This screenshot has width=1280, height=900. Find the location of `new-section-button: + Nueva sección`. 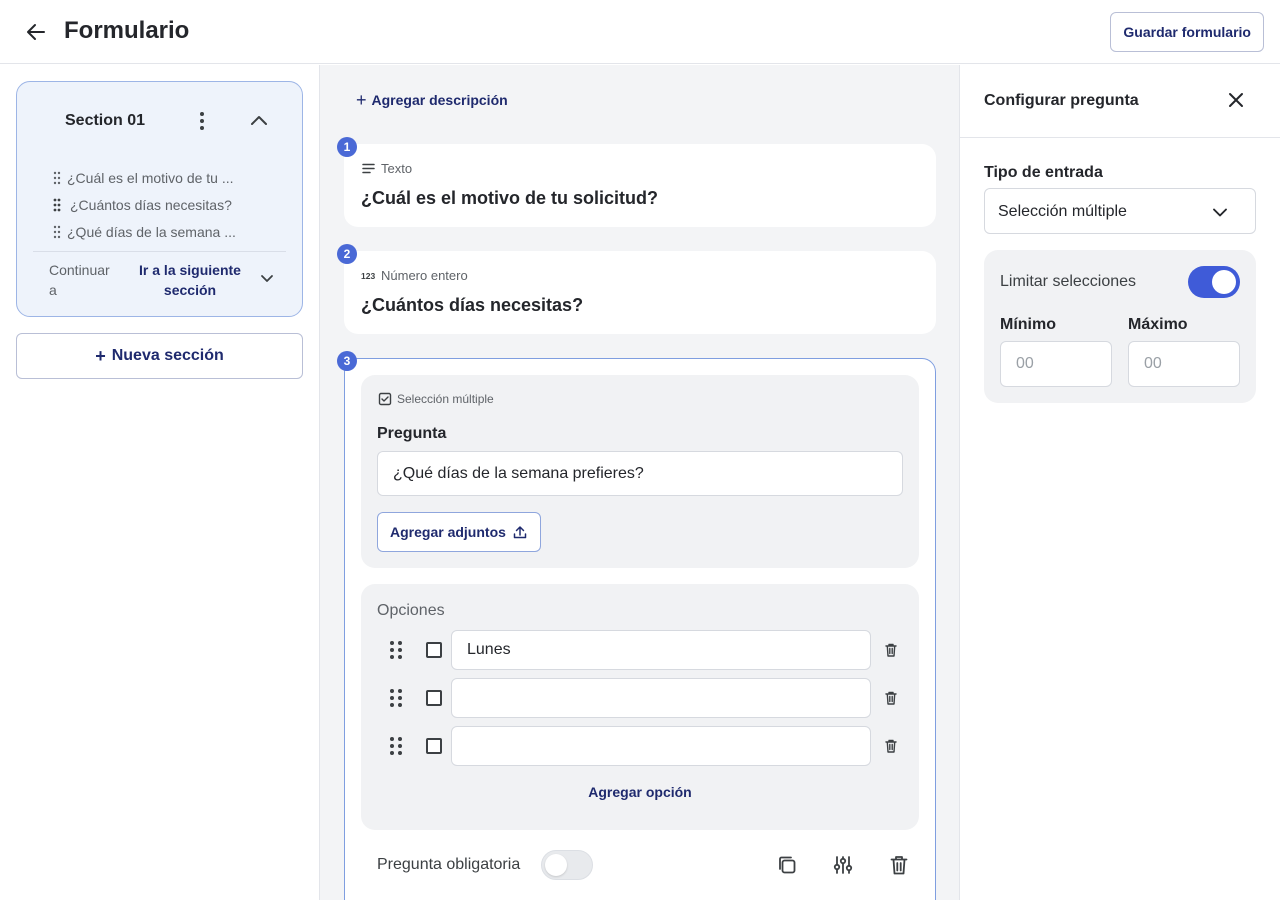

new-section-button: + Nueva sección is located at coordinates (159, 356).